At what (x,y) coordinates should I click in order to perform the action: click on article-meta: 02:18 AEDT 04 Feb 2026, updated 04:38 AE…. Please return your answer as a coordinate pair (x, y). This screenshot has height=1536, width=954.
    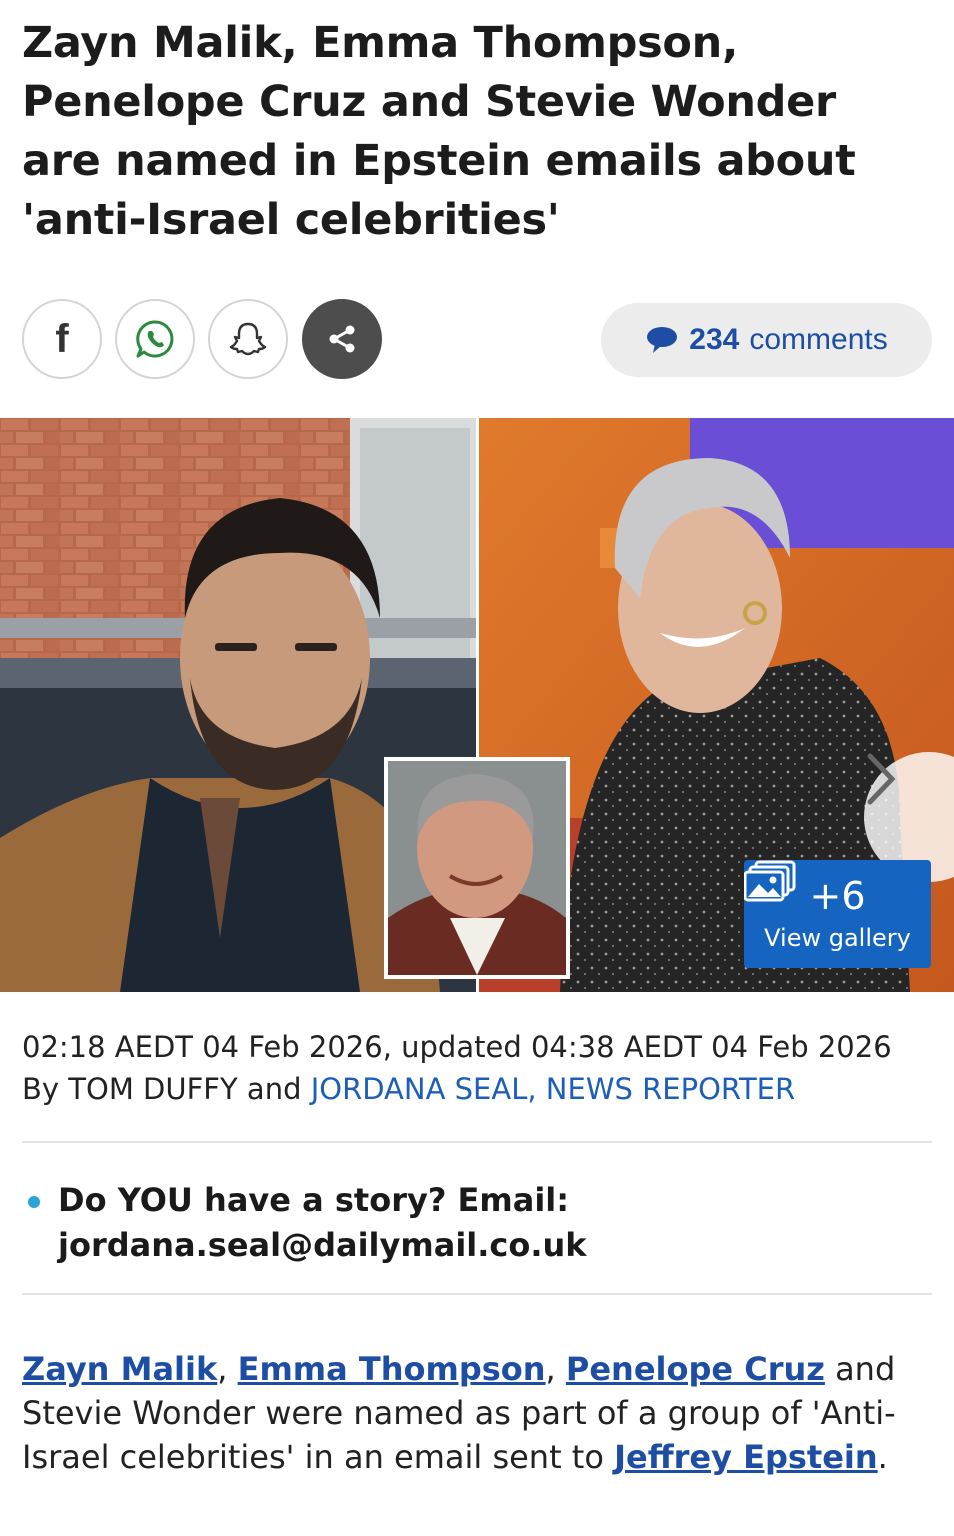
    Looking at the image, I should click on (477, 1068).